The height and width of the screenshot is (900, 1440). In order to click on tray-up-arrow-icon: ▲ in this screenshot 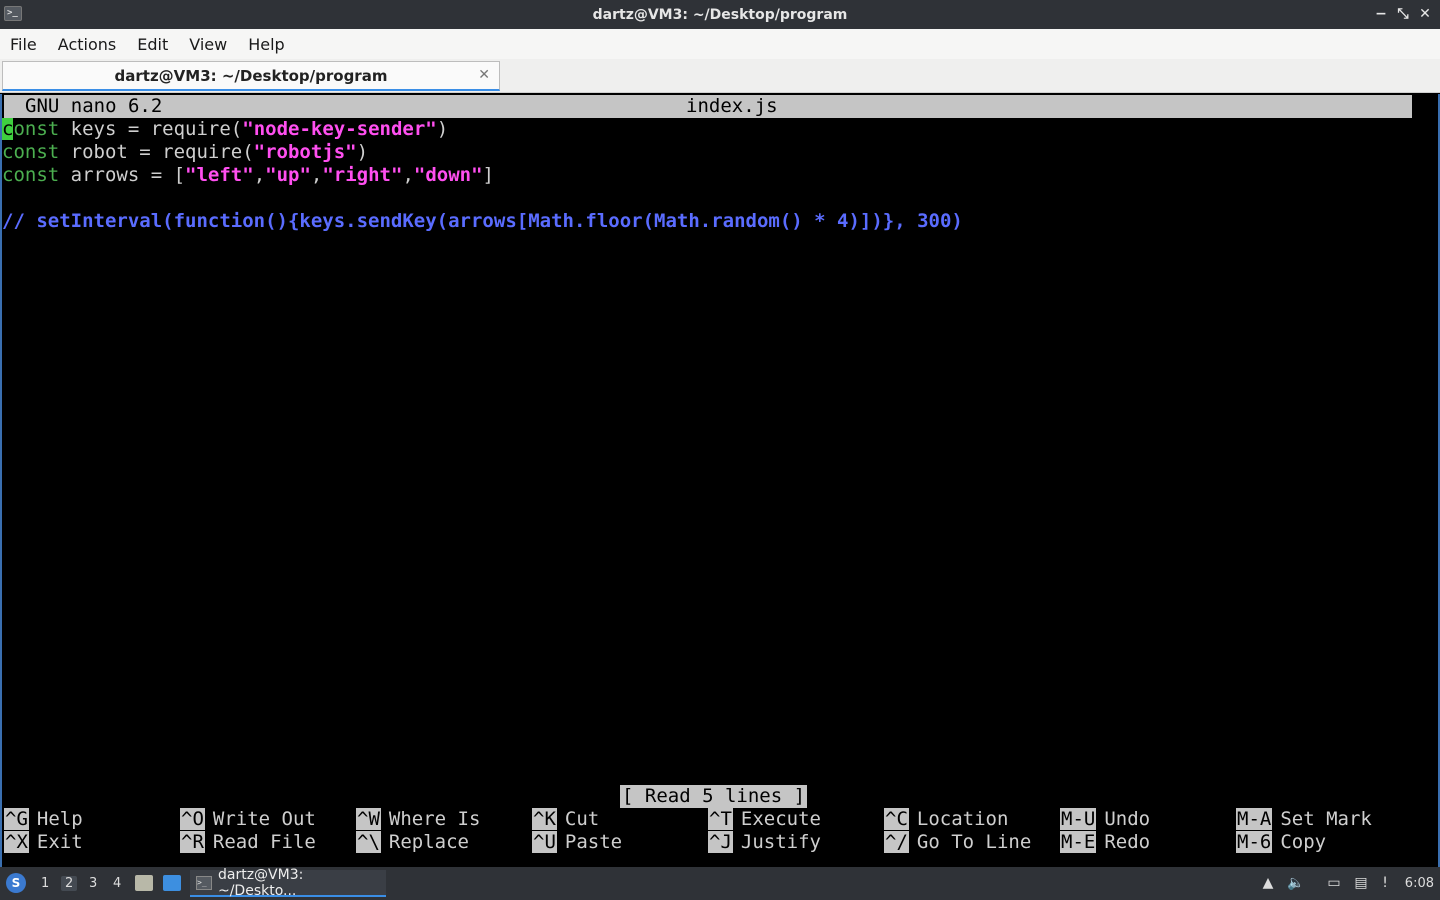, I will do `click(1268, 883)`.